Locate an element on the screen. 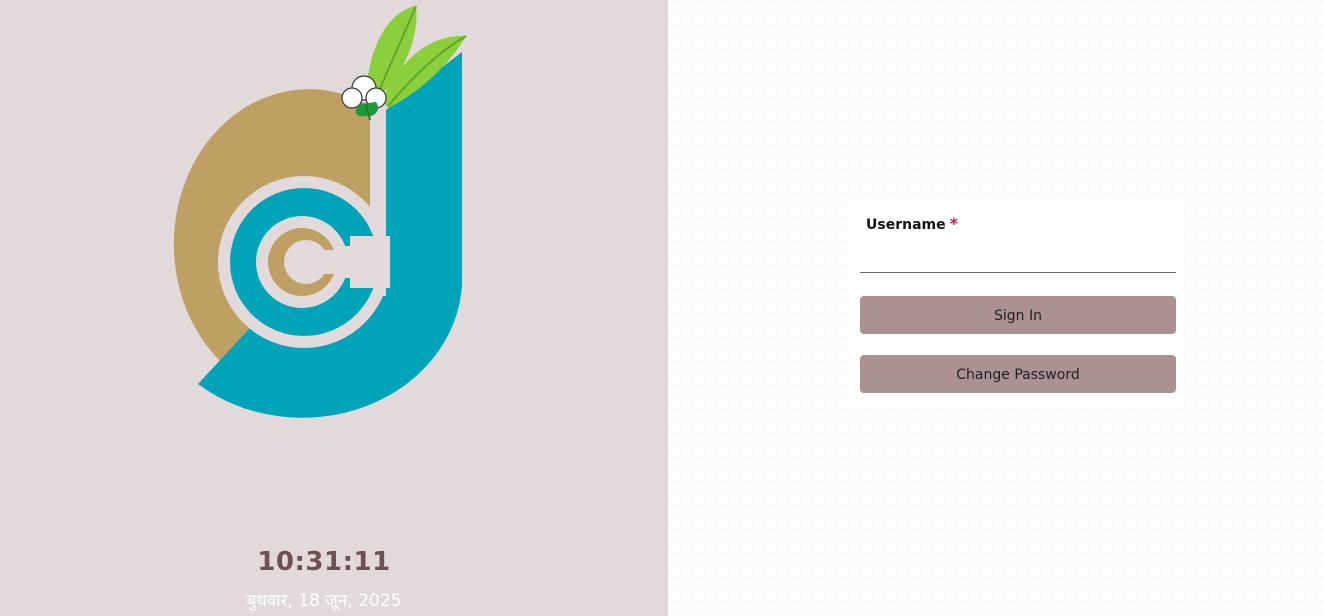 This screenshot has height=616, width=1324. change-password-button: Change Password is located at coordinates (1018, 374).